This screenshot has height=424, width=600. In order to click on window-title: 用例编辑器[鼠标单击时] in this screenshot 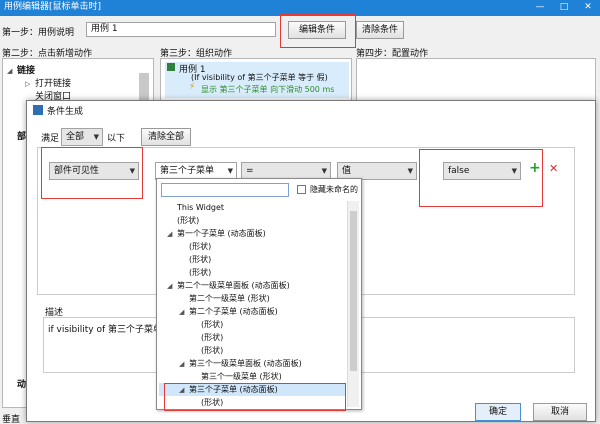, I will do `click(53, 7)`.